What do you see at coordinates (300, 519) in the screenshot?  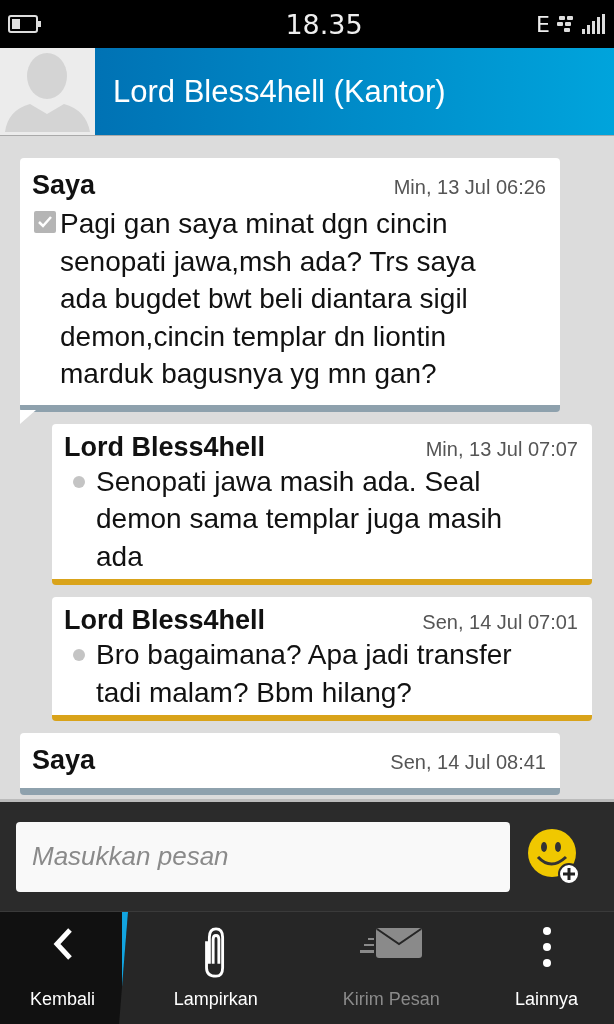 I see `message-text: Senopati jawa masih ada. Seal demon sama templar juga masih ada` at bounding box center [300, 519].